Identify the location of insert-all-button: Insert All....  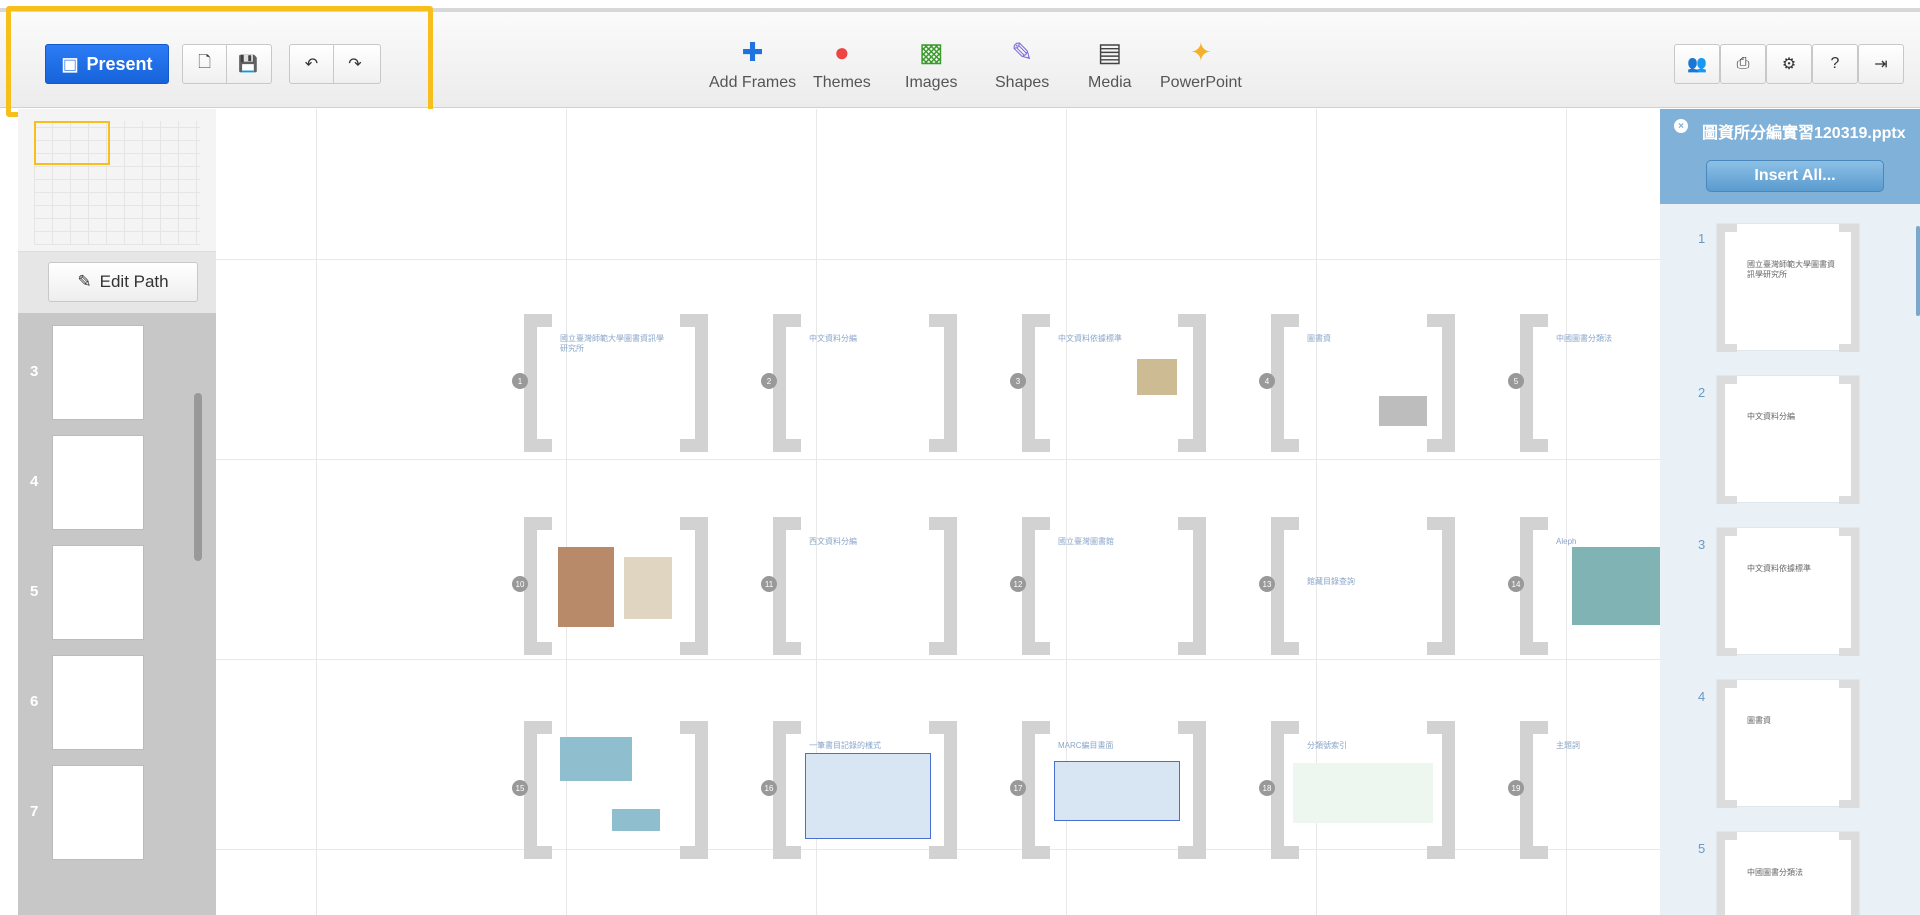
(1795, 176).